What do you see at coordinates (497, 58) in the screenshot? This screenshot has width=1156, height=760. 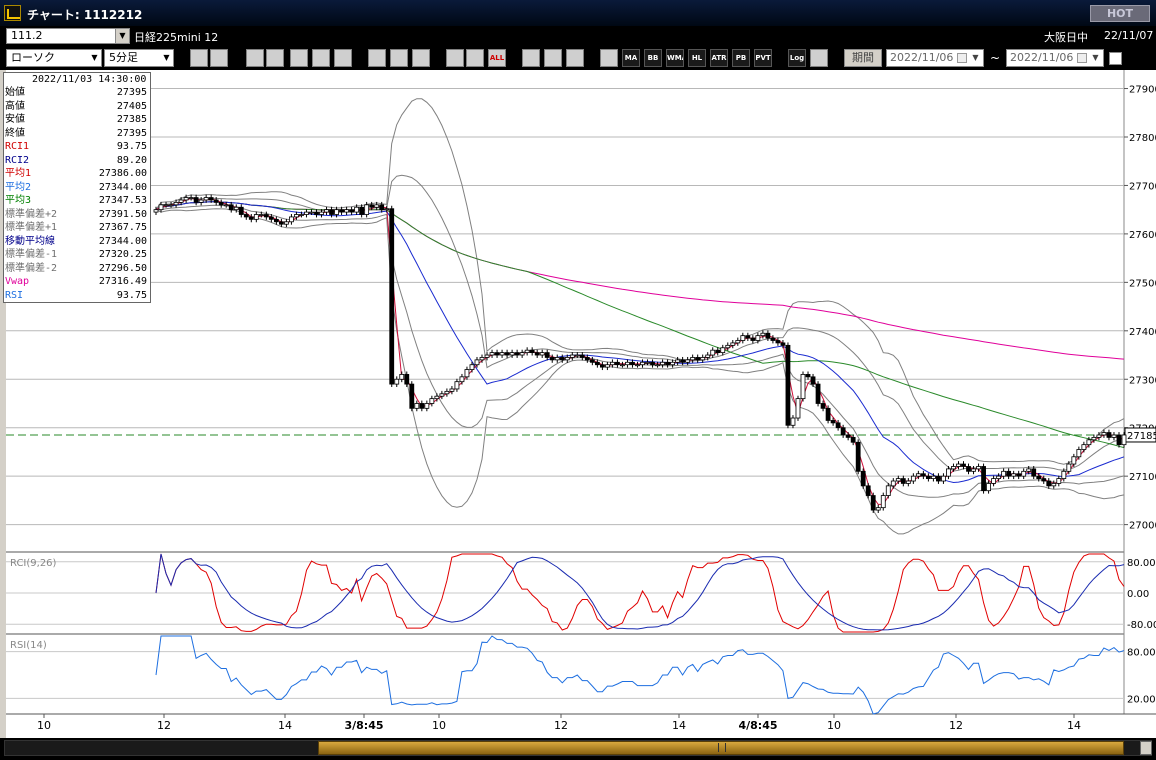 I see `all-button: ALL` at bounding box center [497, 58].